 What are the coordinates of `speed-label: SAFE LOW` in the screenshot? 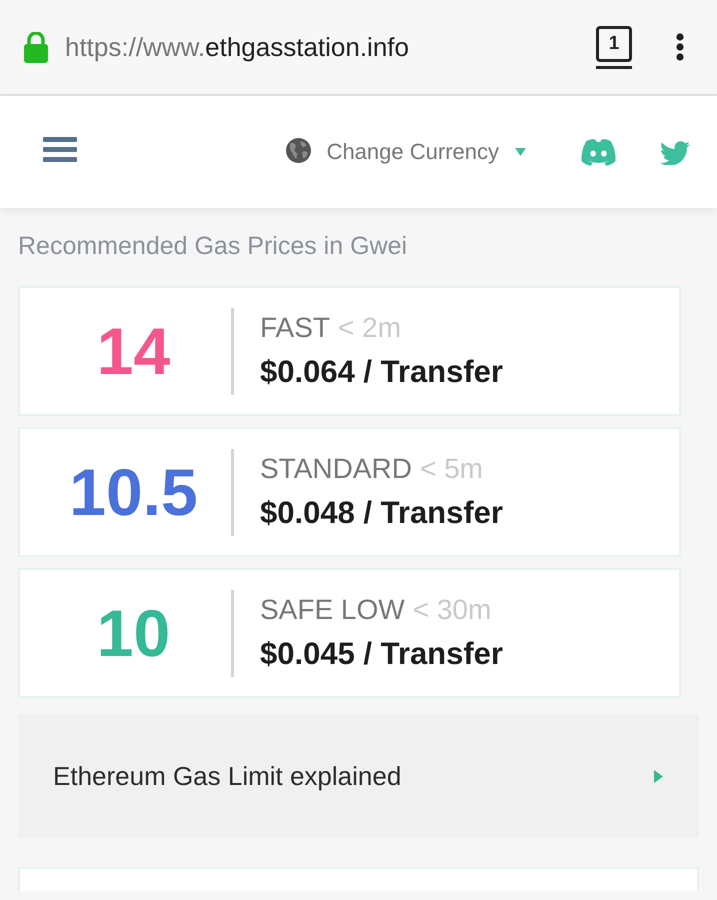 It's located at (332, 609).